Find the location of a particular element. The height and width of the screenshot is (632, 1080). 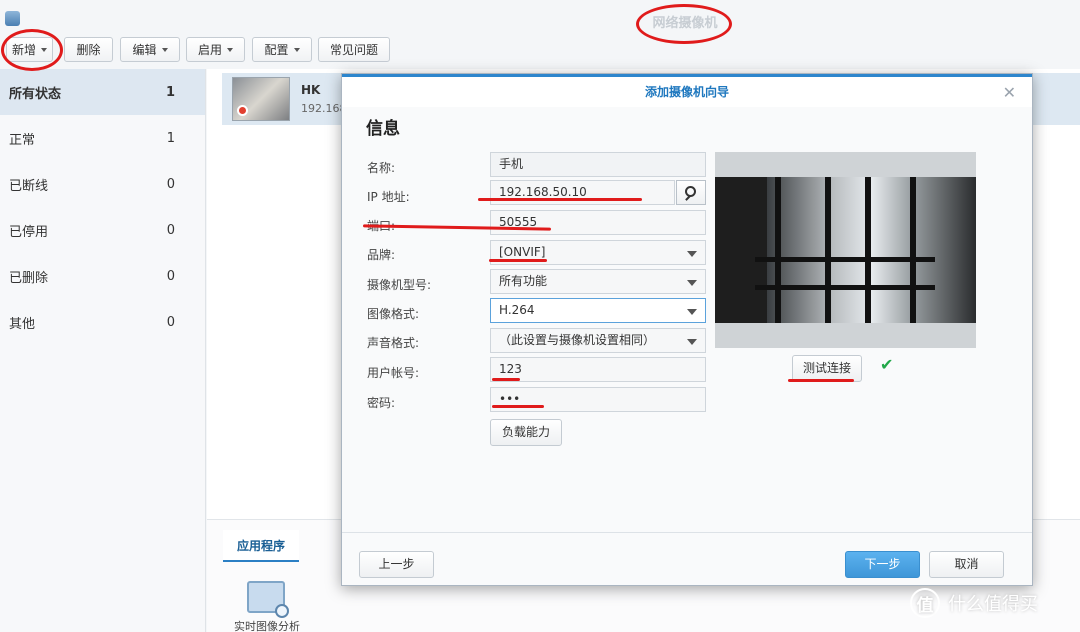

sidebar-item-label: 已停用 is located at coordinates (29, 232).